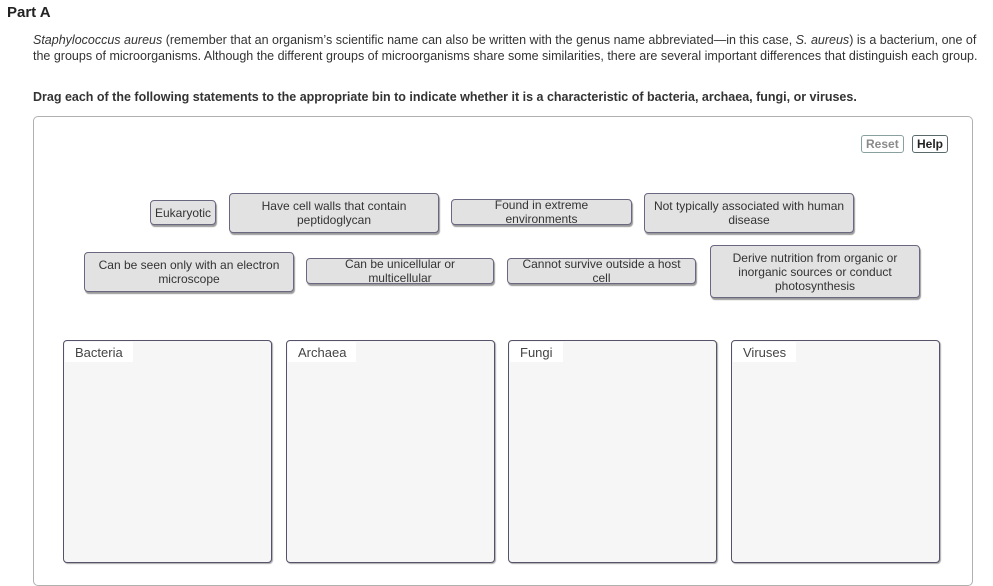 The image size is (993, 586). Describe the element at coordinates (167, 451) in the screenshot. I see `bin-bacteria: Bacteria` at that location.